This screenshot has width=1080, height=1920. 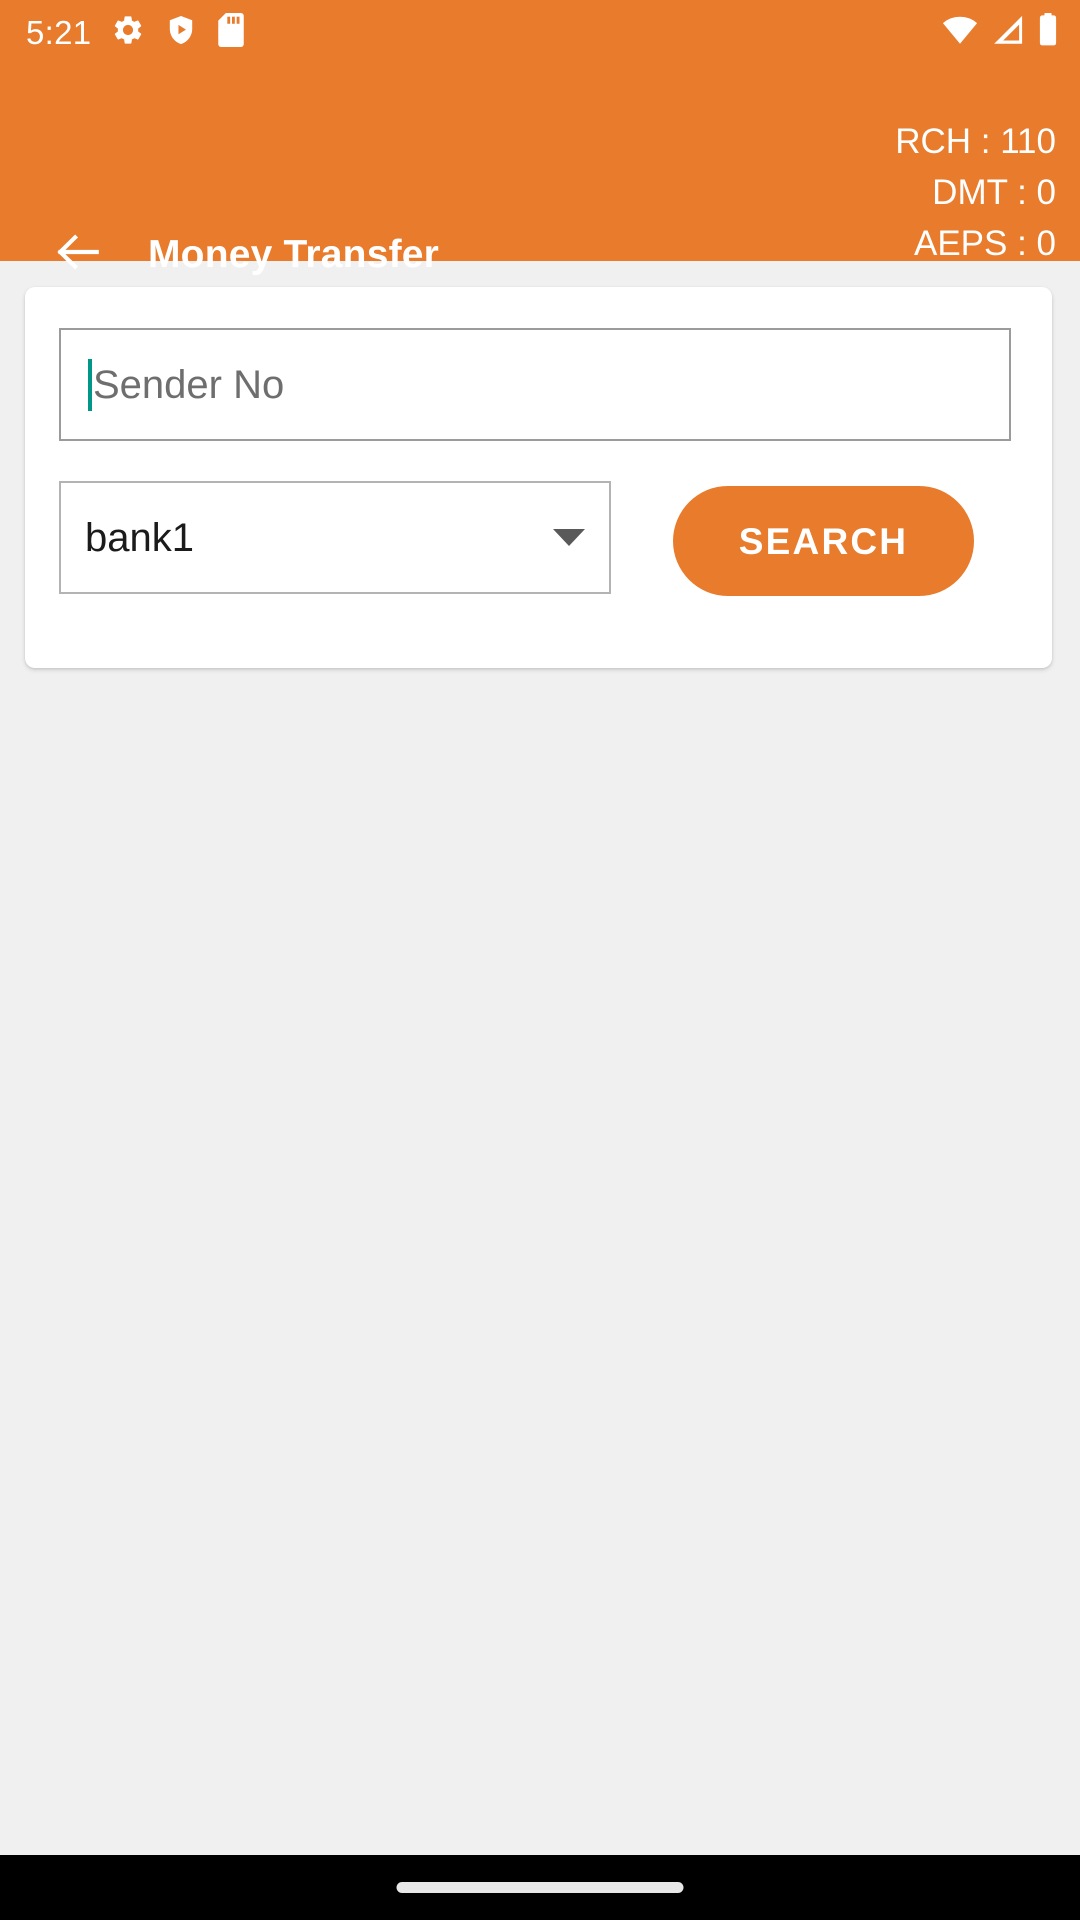 What do you see at coordinates (960, 32) in the screenshot?
I see `wifi-icon` at bounding box center [960, 32].